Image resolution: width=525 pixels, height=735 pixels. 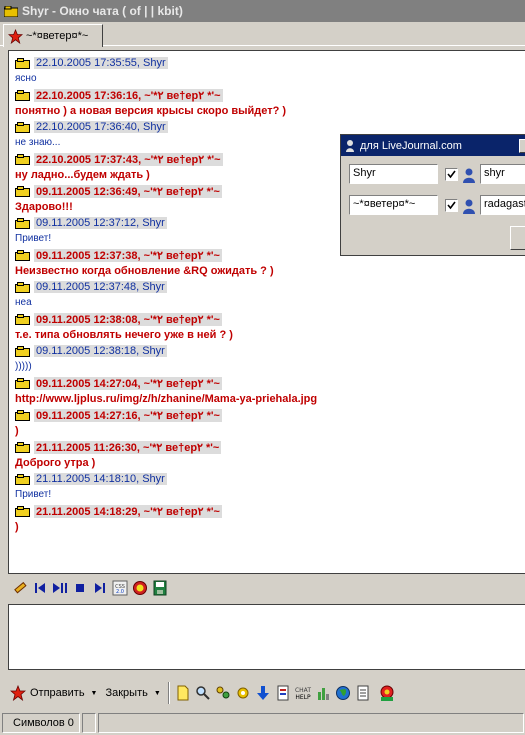 What do you see at coordinates (270, 95) in the screenshot?
I see `message-header: 22.10.2005 17:36:16, ~'*٢ ве†ер٢ *'~` at bounding box center [270, 95].